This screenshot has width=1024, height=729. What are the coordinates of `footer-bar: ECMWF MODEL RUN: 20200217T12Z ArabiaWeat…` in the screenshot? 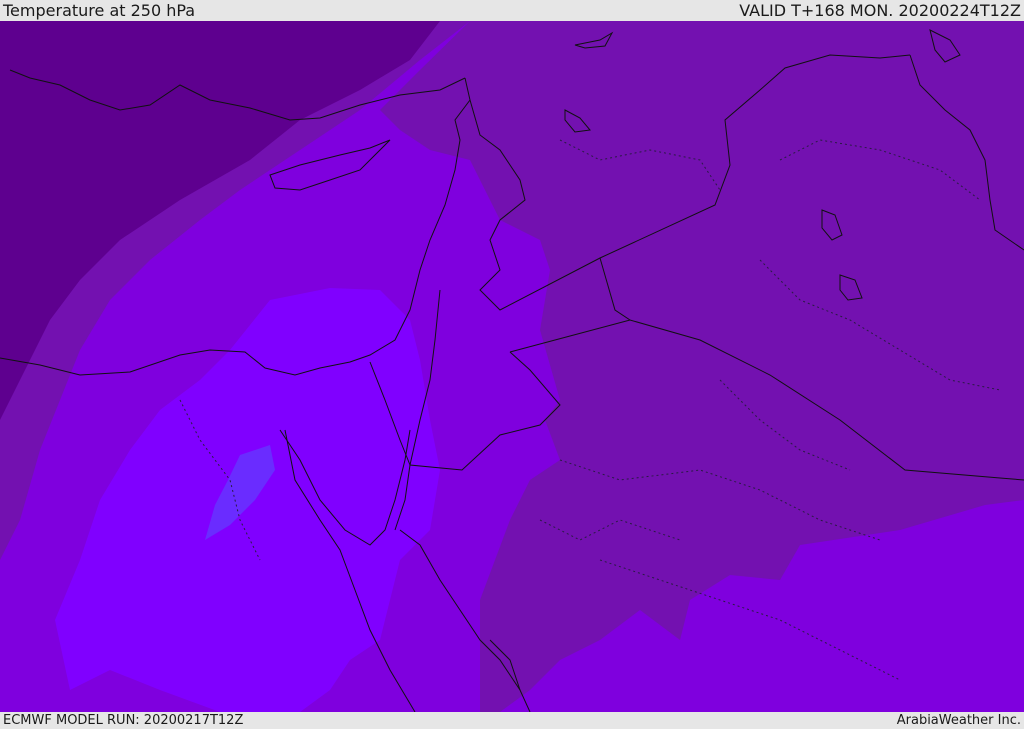 It's located at (512, 720).